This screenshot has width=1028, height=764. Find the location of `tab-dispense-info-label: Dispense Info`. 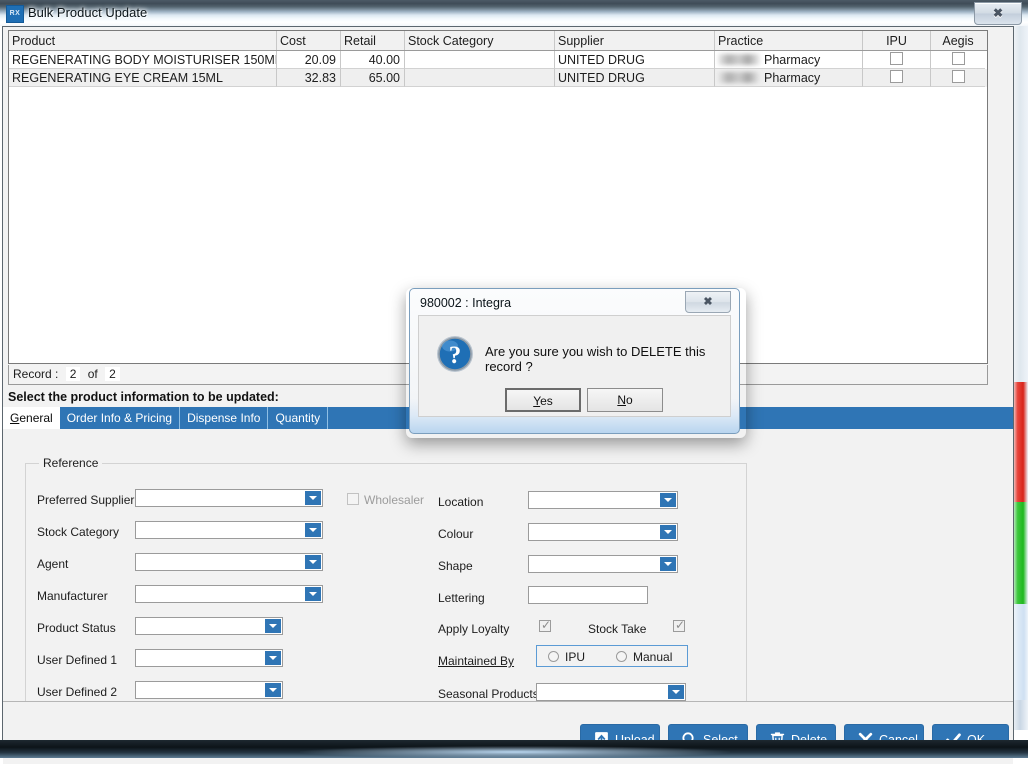

tab-dispense-info-label: Dispense Info is located at coordinates (223, 418).